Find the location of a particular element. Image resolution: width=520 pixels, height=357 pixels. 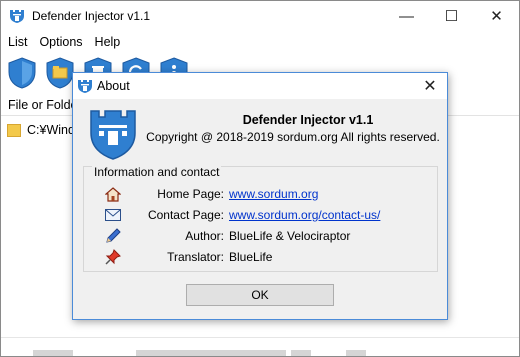

minimize-button: — is located at coordinates (406, 16).